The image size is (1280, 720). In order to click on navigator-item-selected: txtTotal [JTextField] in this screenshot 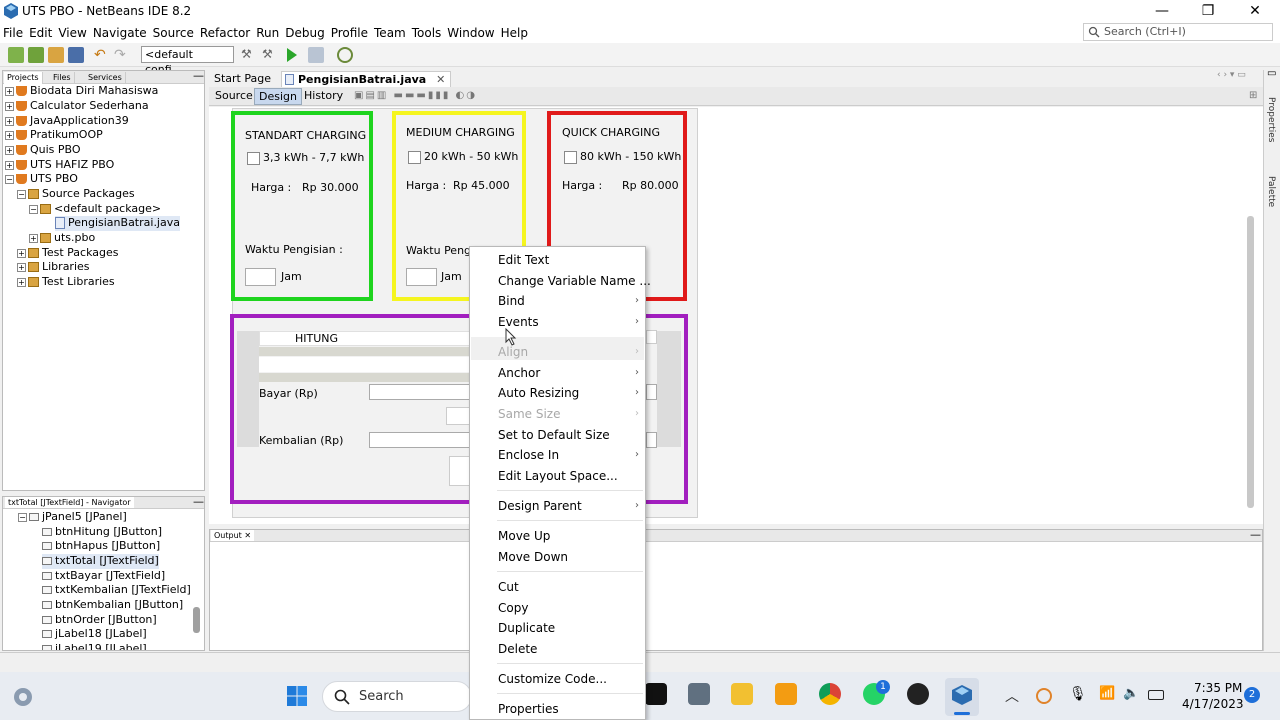, I will do `click(100, 561)`.